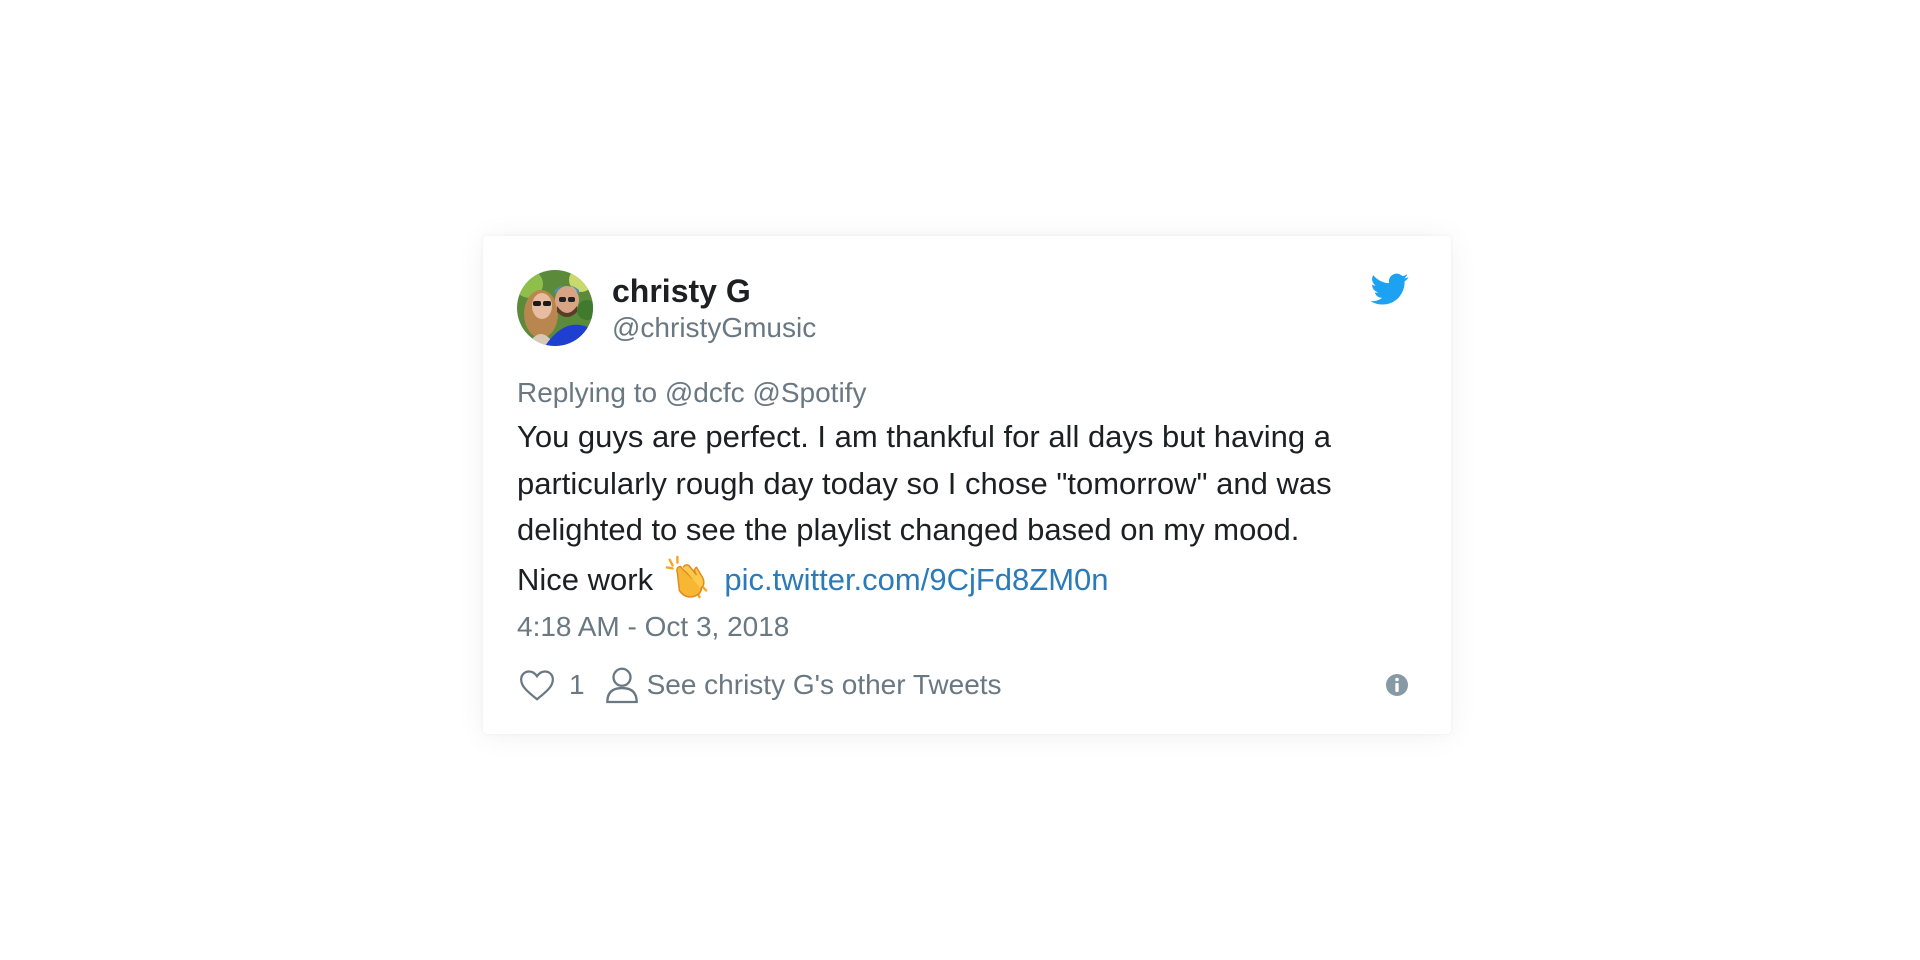 The width and height of the screenshot is (1920, 960). I want to click on reply-mentions: @dcfc @Spotify, so click(766, 392).